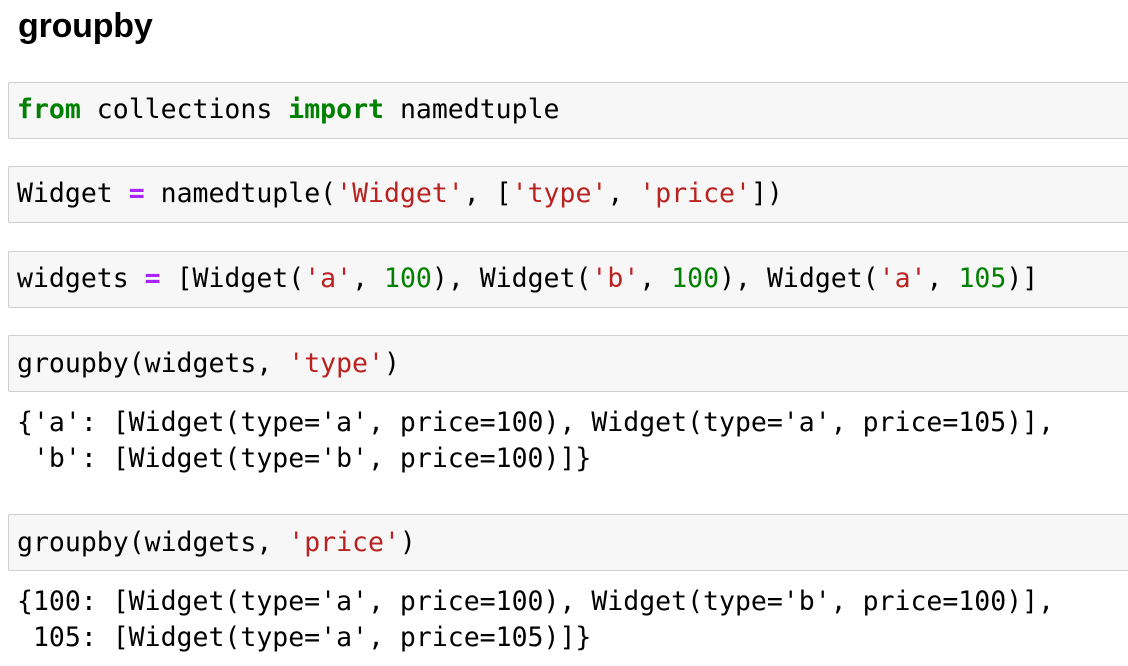 The width and height of the screenshot is (1128, 666). I want to click on code-token: namedtuple, so click(471, 109).